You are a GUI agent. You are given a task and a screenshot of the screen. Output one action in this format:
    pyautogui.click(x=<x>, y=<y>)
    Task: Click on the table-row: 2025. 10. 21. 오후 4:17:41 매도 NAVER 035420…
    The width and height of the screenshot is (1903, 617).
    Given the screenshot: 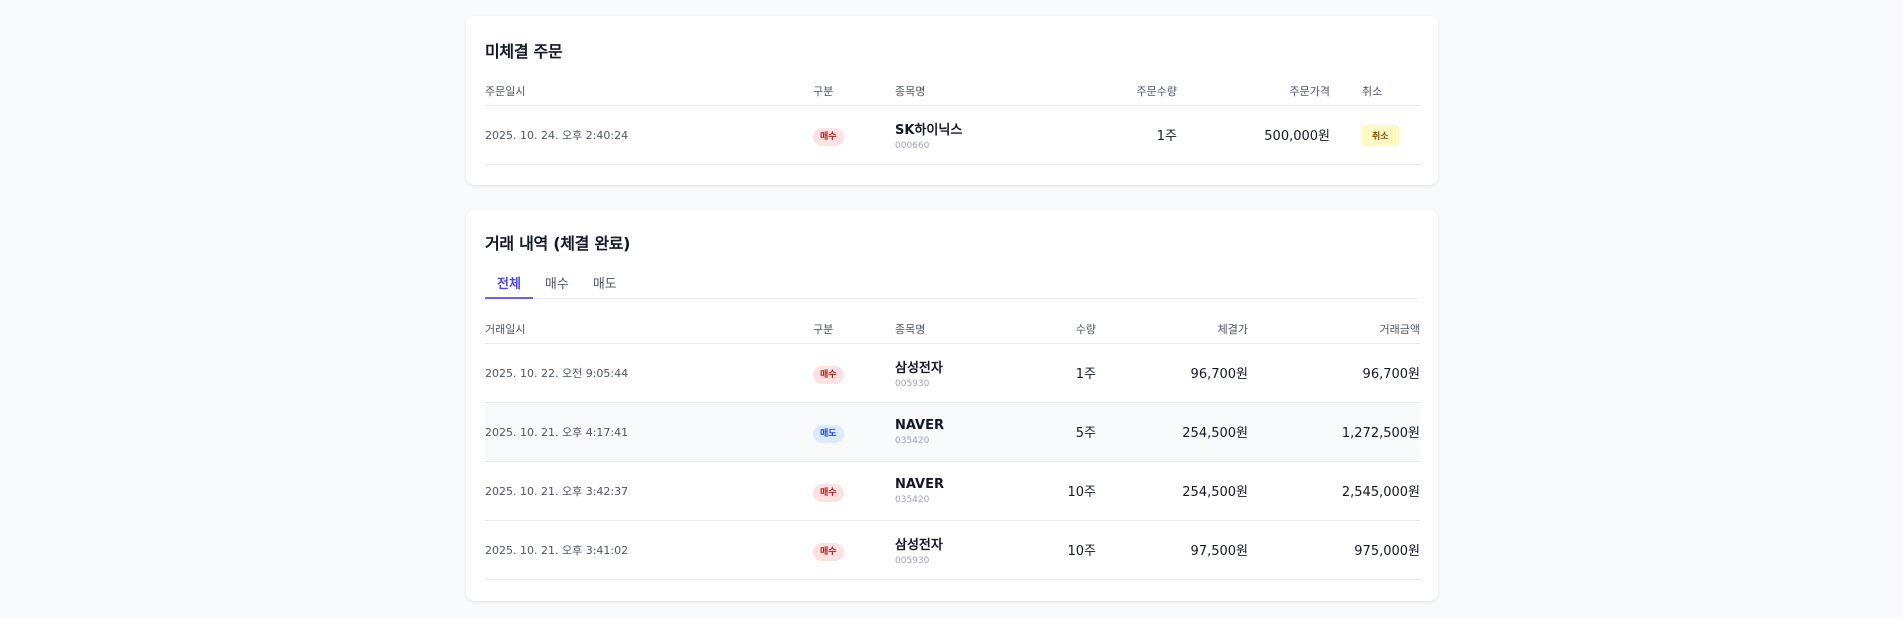 What is the action you would take?
    pyautogui.click(x=952, y=432)
    